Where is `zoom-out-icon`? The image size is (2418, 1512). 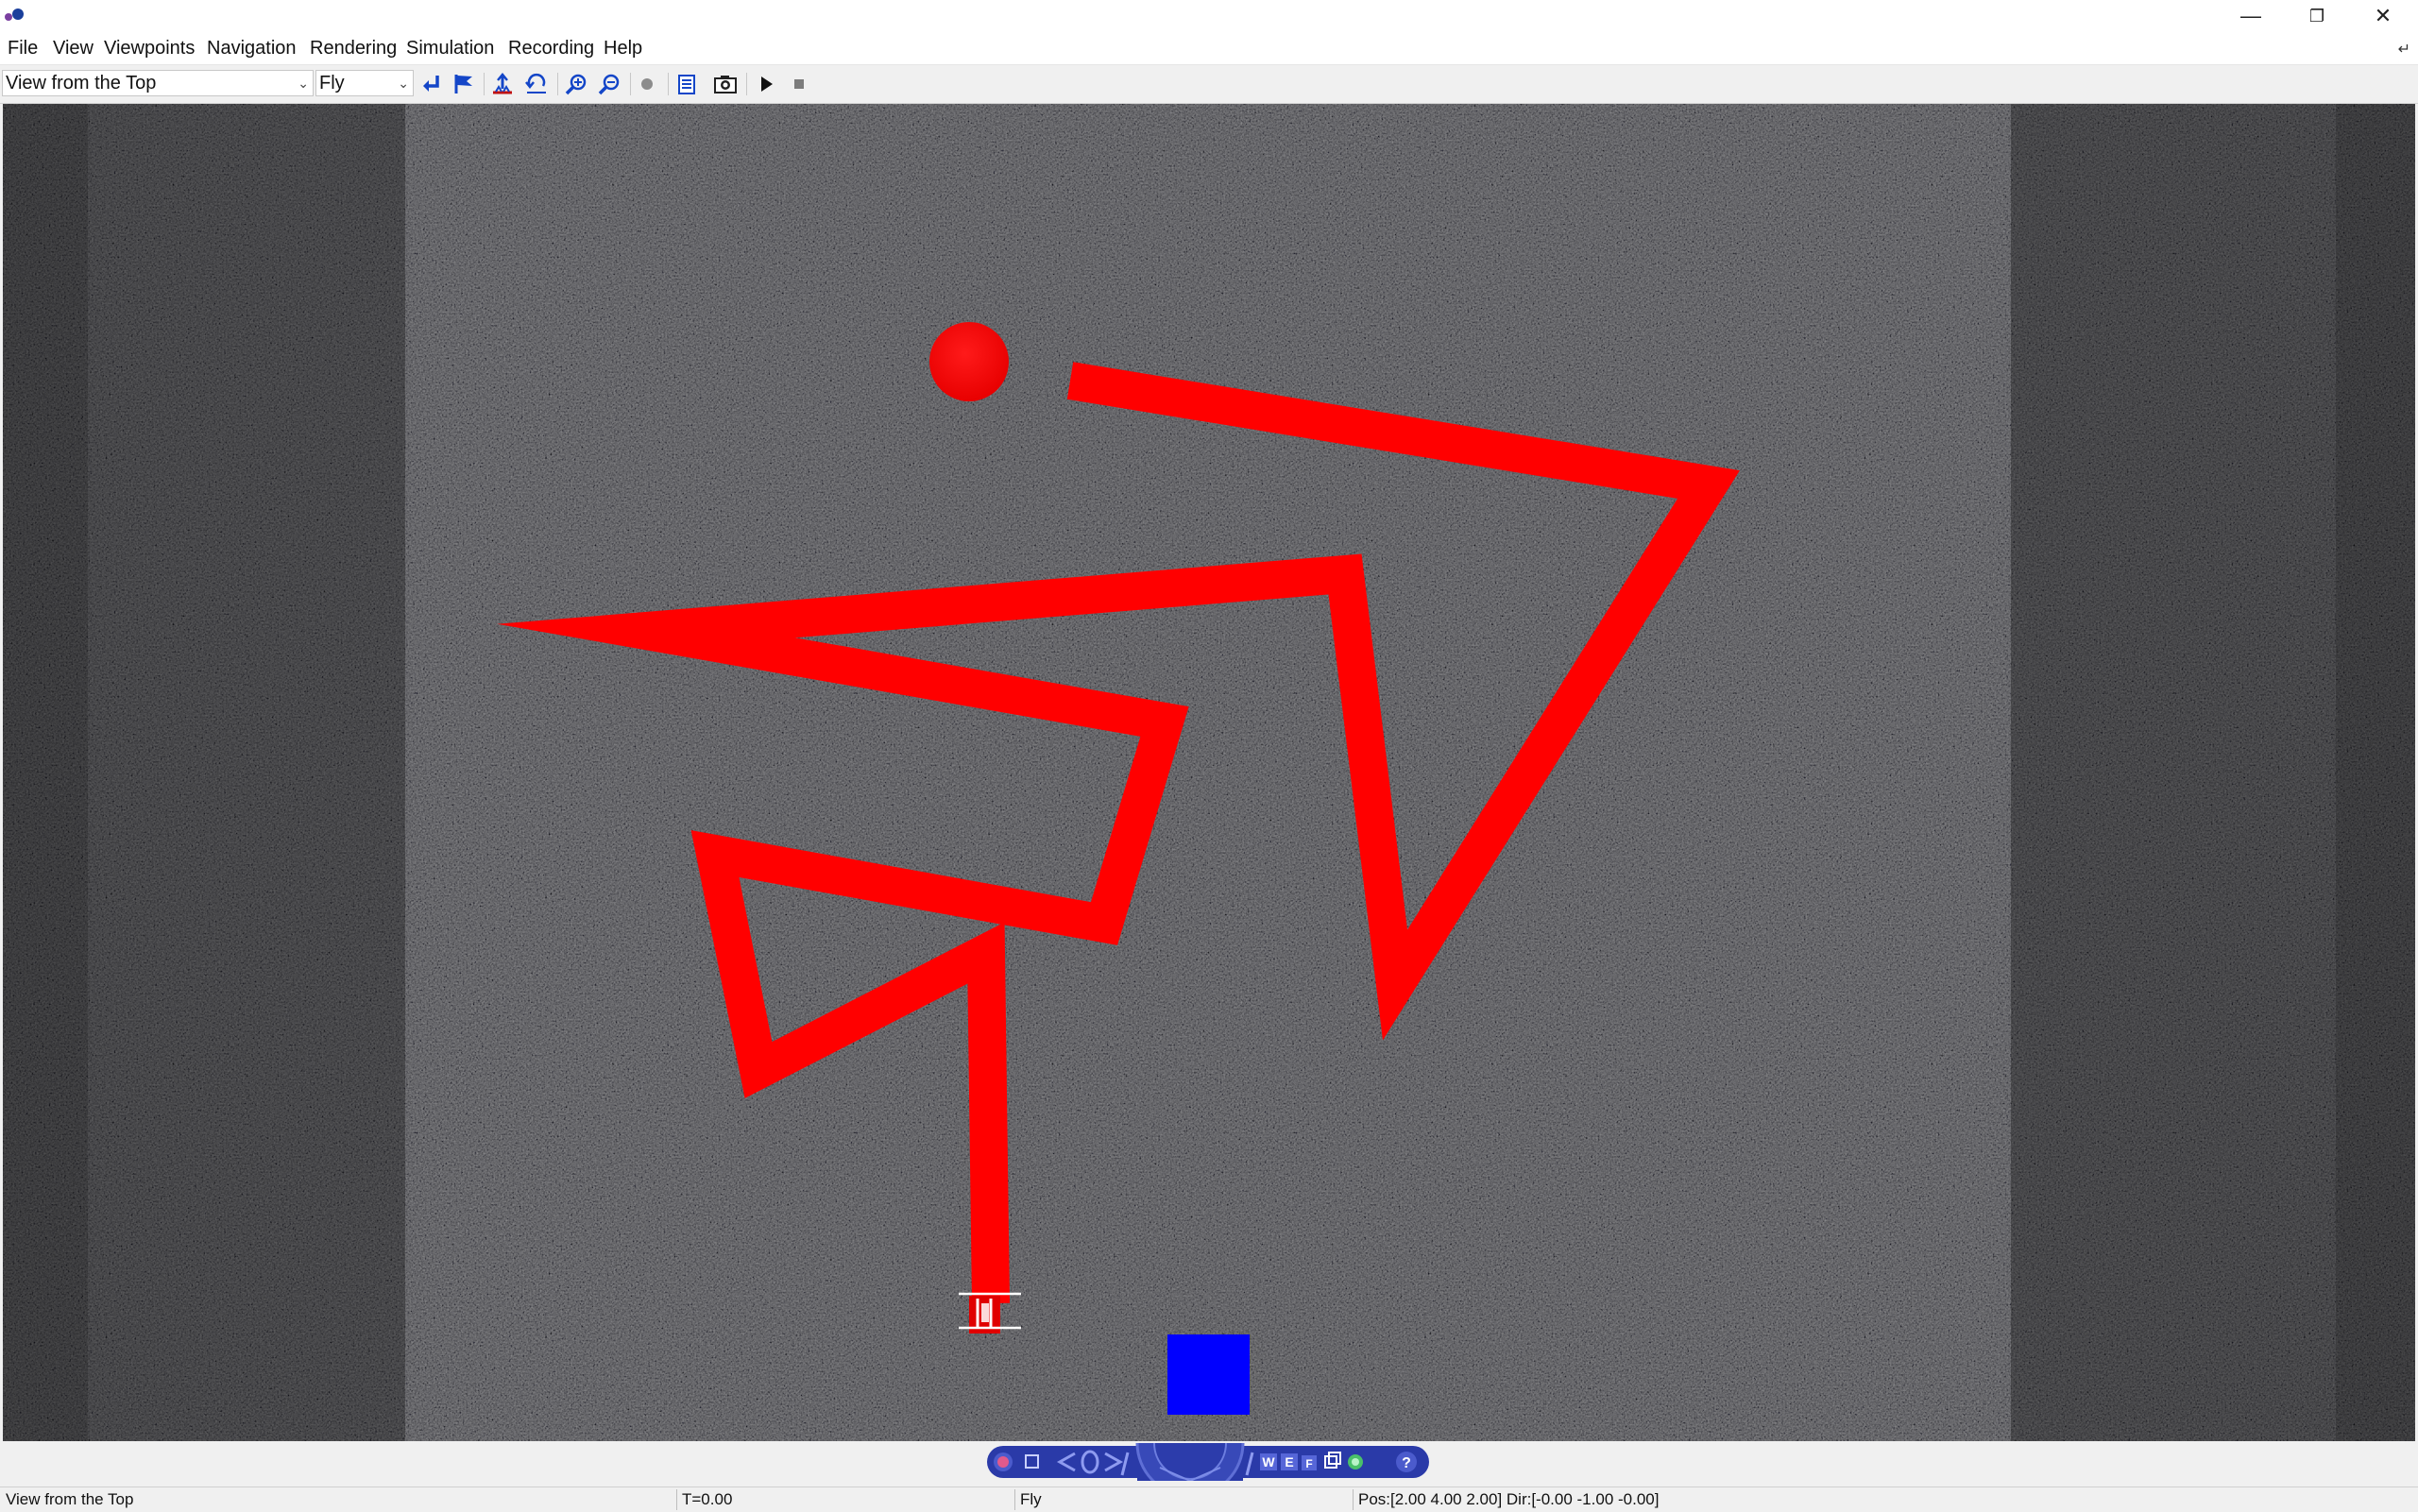 zoom-out-icon is located at coordinates (609, 84).